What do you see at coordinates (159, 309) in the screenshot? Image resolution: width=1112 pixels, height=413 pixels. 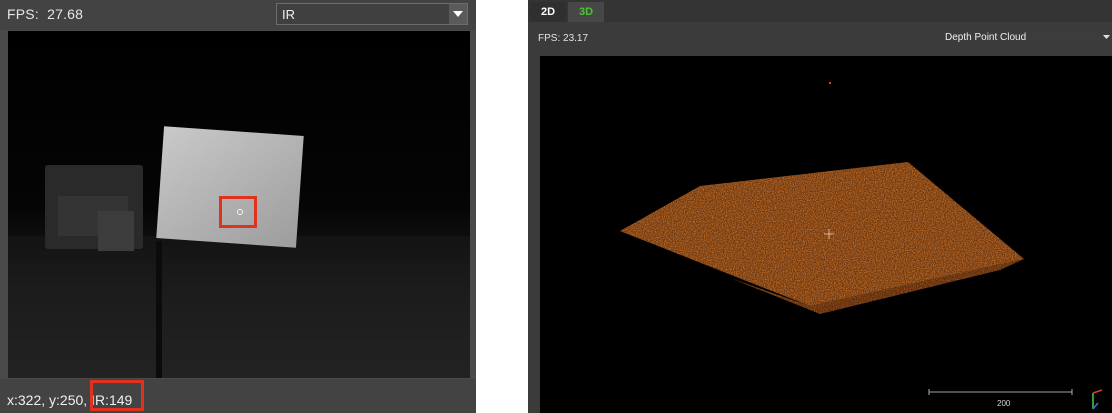 I see `ir-board-stand` at bounding box center [159, 309].